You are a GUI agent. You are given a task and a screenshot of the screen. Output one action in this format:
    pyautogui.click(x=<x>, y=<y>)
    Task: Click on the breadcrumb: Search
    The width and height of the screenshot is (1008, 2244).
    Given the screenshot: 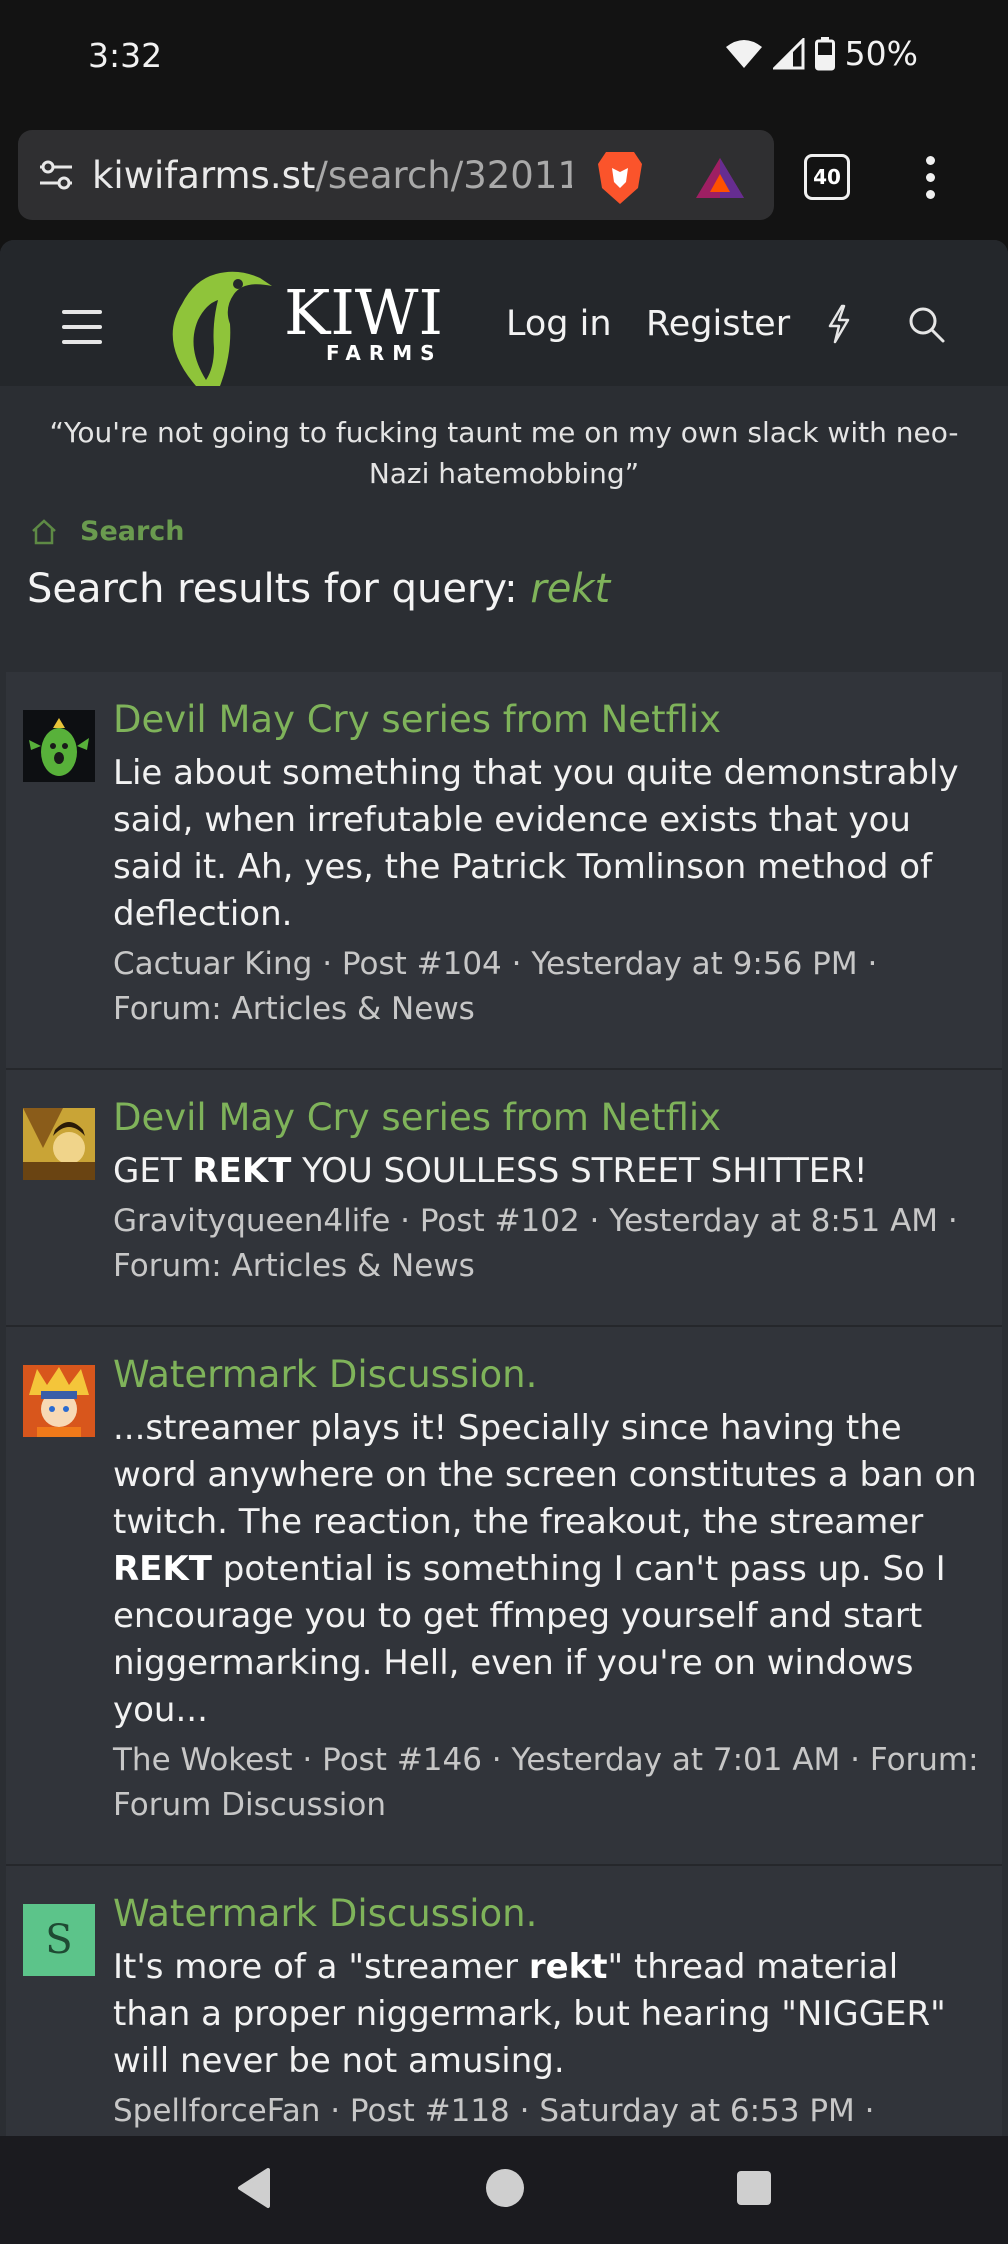 What is the action you would take?
    pyautogui.click(x=107, y=531)
    